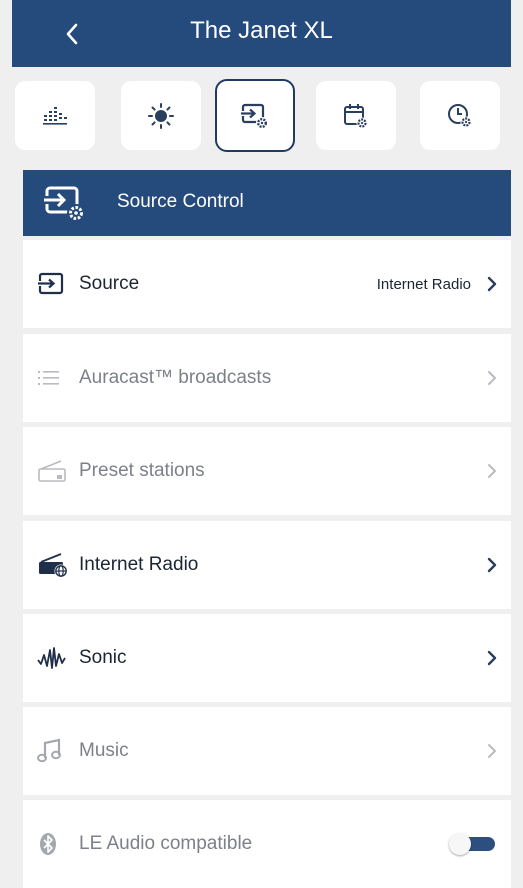 This screenshot has width=523, height=888. What do you see at coordinates (267, 203) in the screenshot?
I see `section-header: Source Control` at bounding box center [267, 203].